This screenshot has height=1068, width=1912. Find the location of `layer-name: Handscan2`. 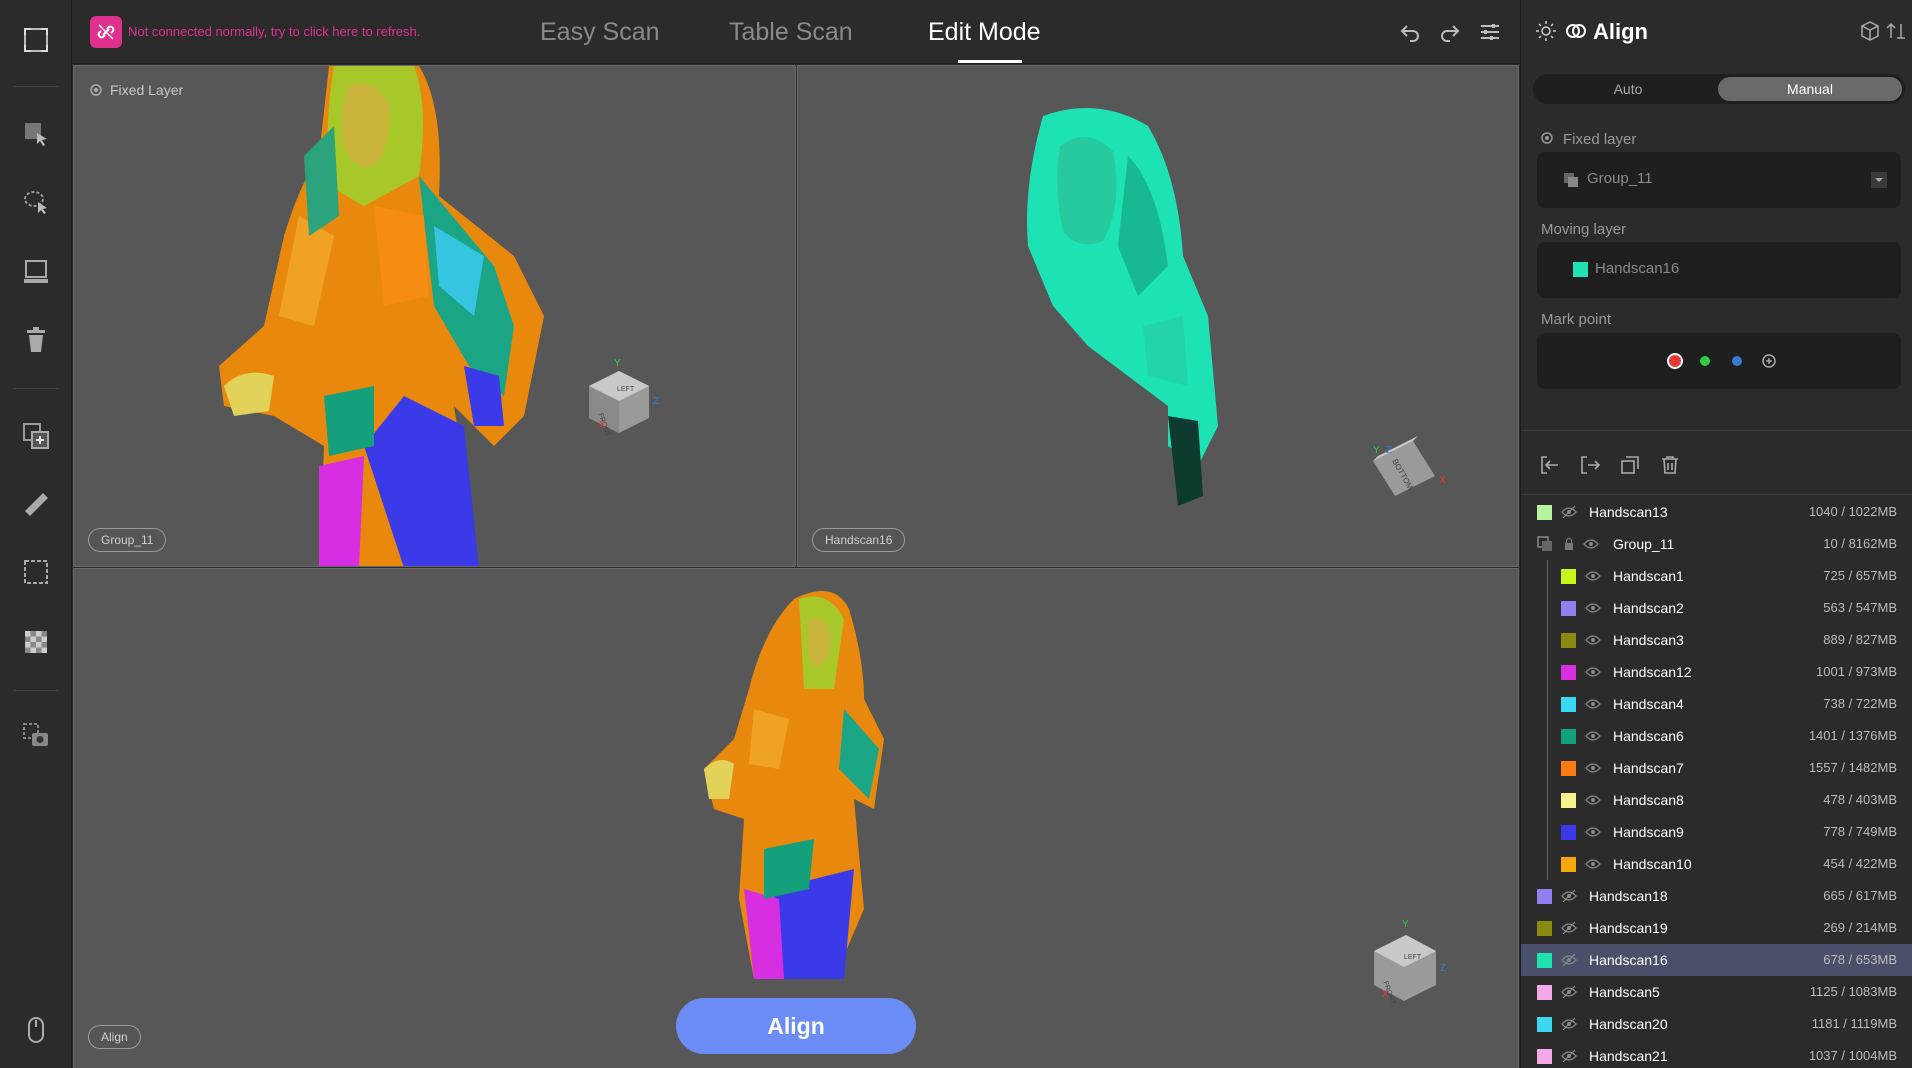

layer-name: Handscan2 is located at coordinates (1648, 608).